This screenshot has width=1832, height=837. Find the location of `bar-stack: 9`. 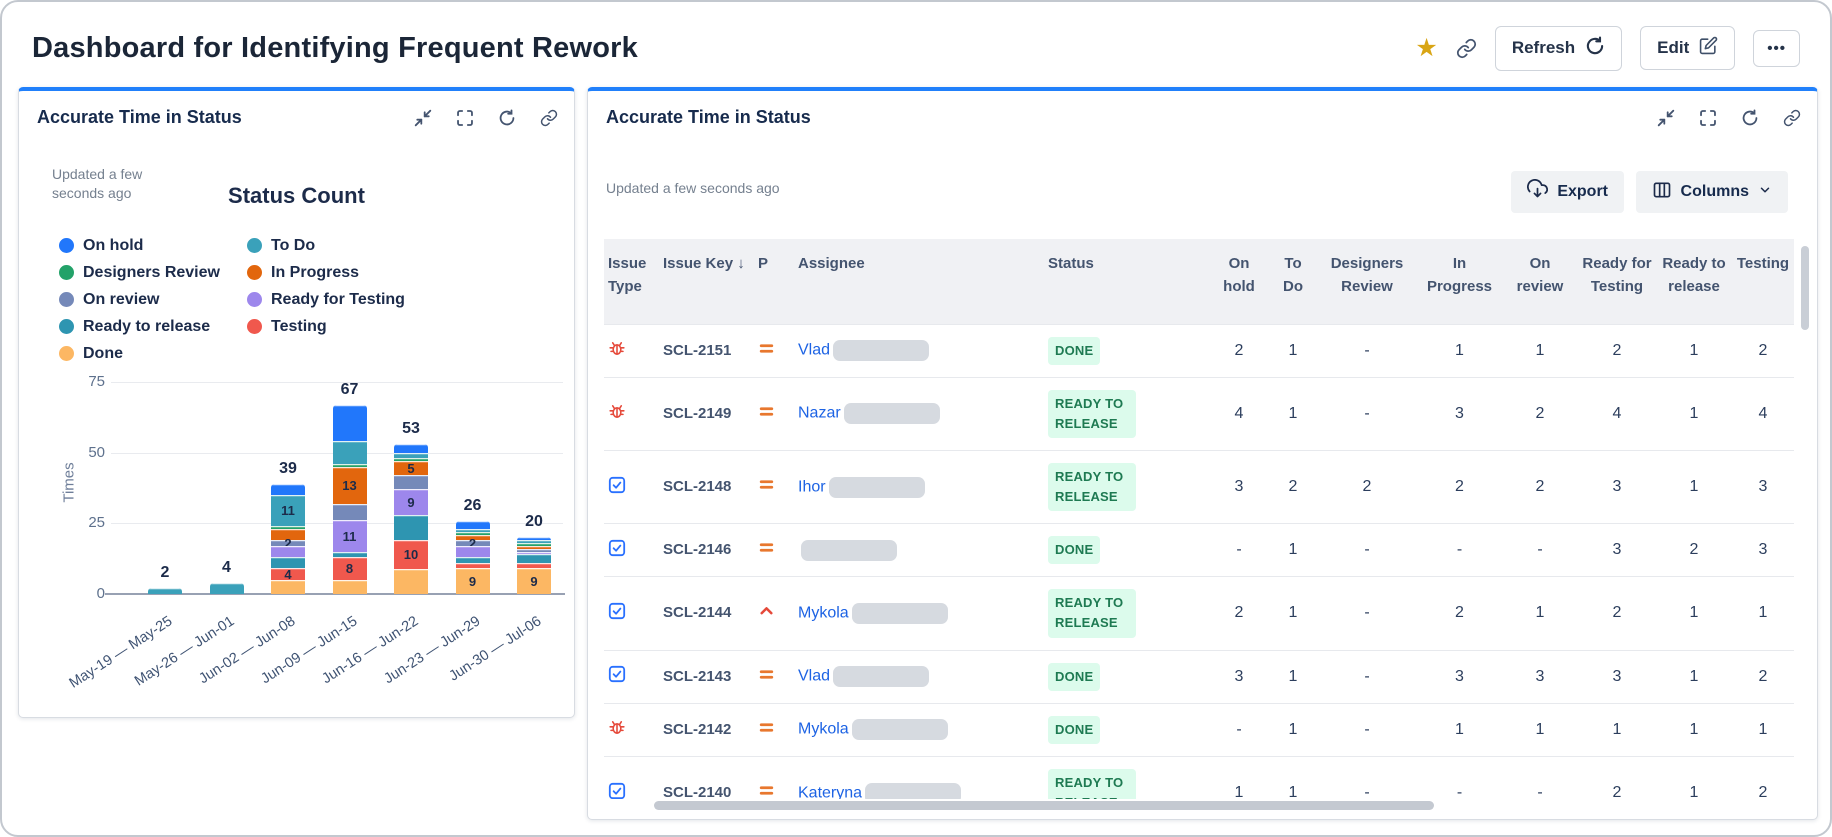

bar-stack: 9 is located at coordinates (534, 565).